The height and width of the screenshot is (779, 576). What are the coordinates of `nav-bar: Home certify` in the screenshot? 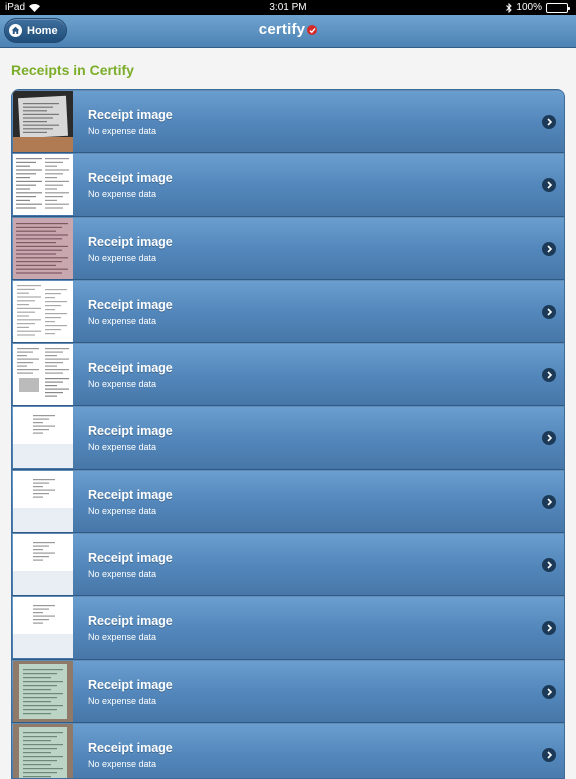 It's located at (288, 31).